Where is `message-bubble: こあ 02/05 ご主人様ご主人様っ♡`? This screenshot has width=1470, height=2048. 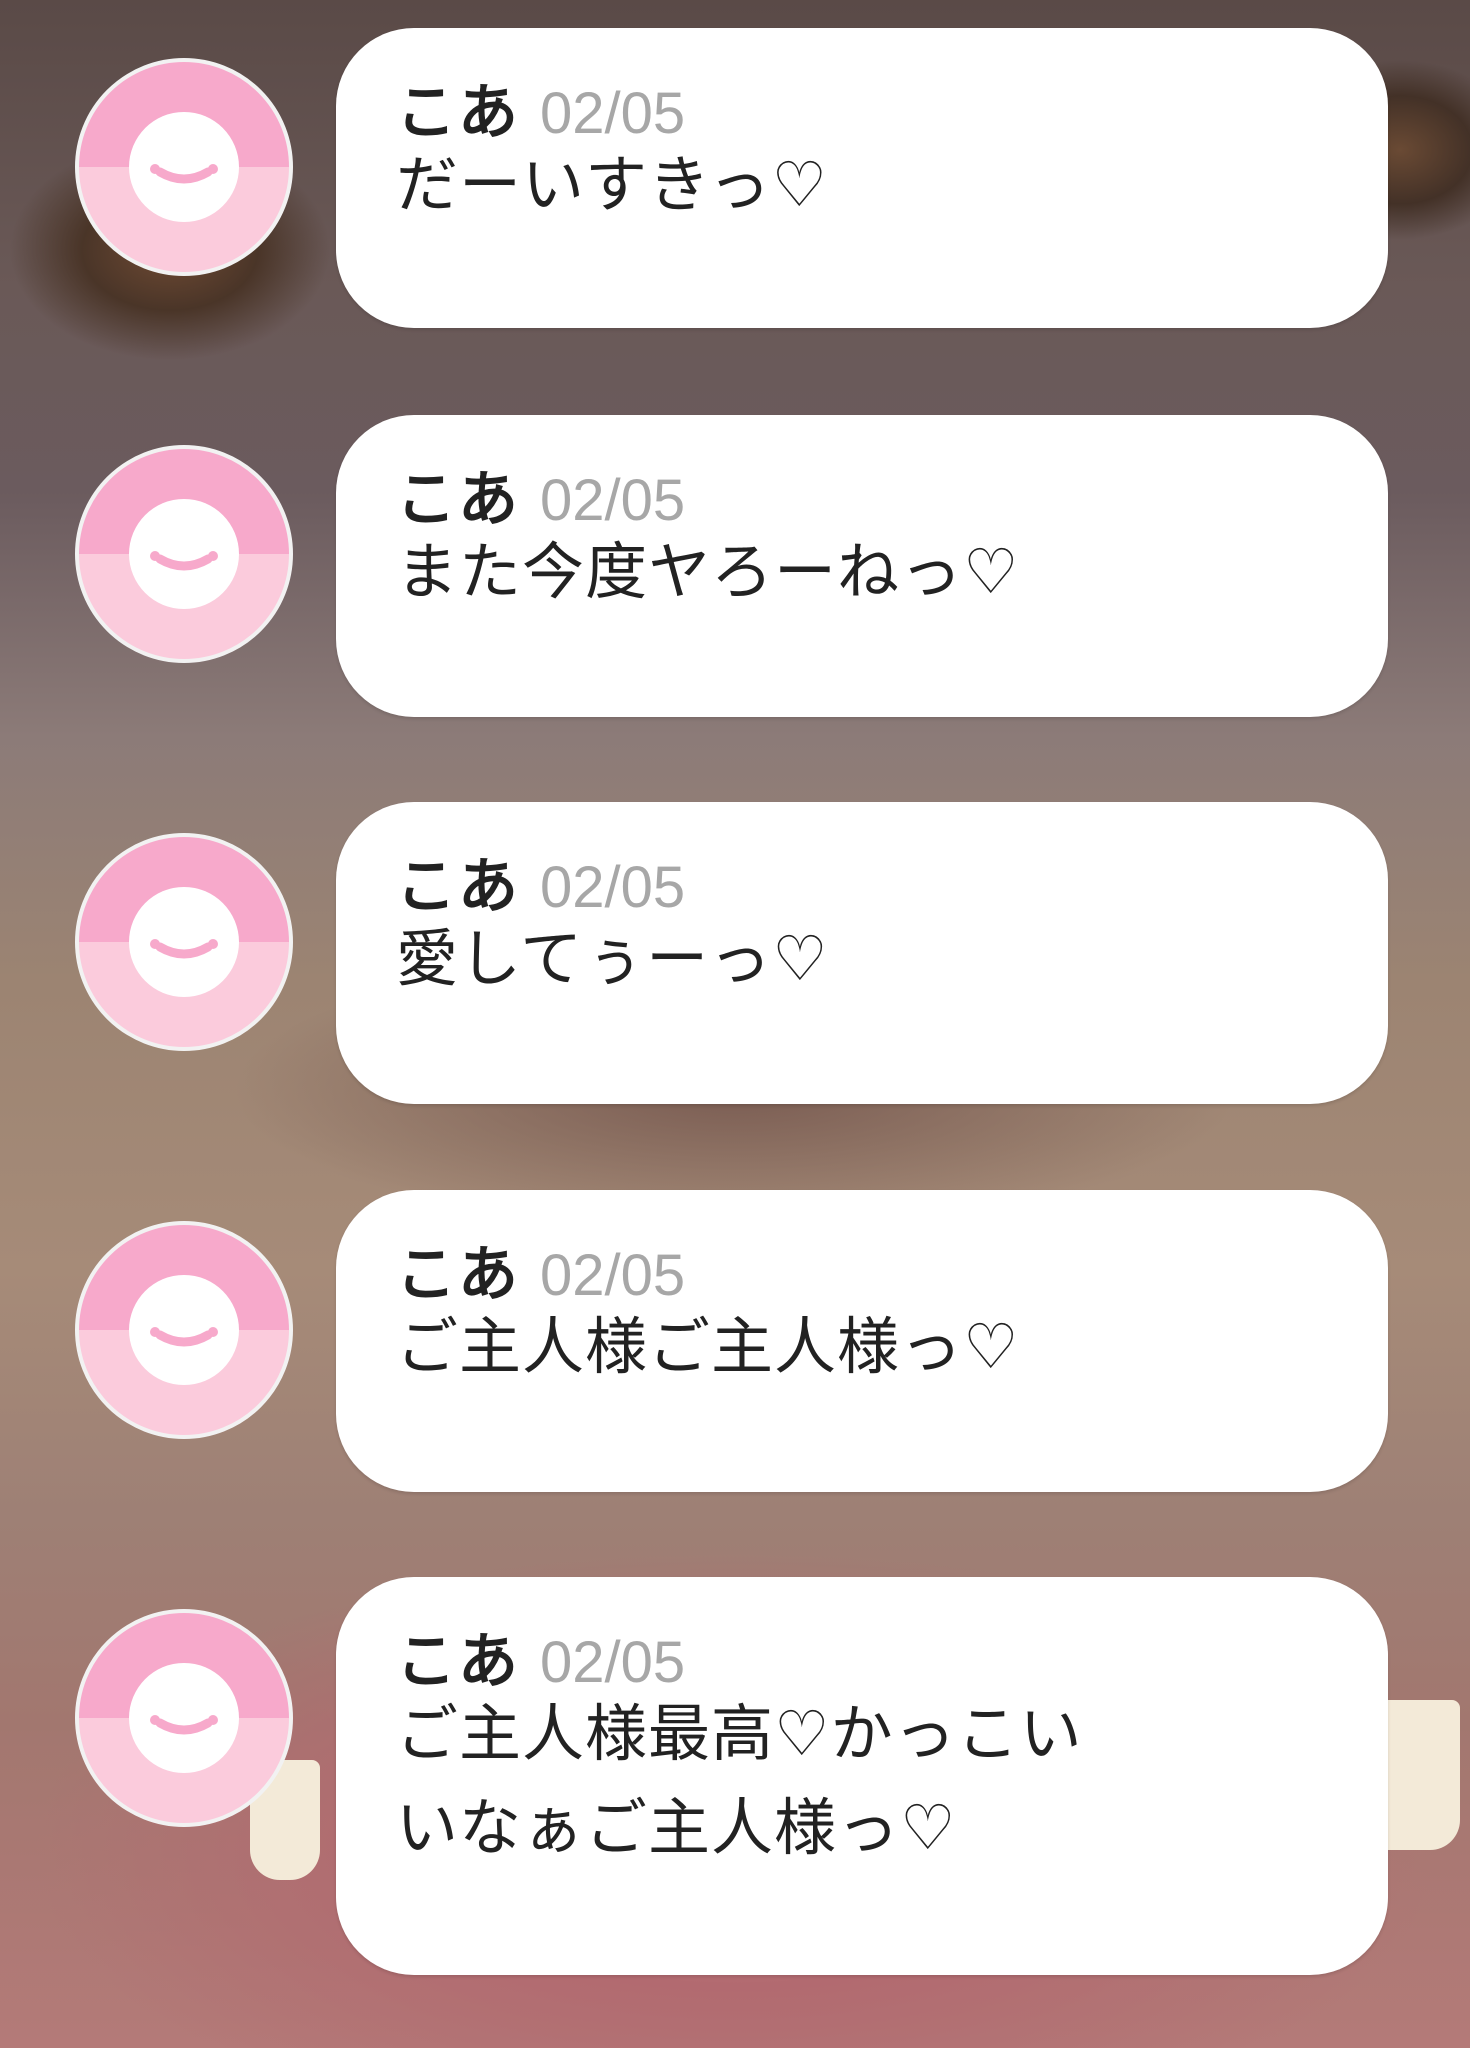 message-bubble: こあ 02/05 ご主人様ご主人様っ♡ is located at coordinates (862, 1341).